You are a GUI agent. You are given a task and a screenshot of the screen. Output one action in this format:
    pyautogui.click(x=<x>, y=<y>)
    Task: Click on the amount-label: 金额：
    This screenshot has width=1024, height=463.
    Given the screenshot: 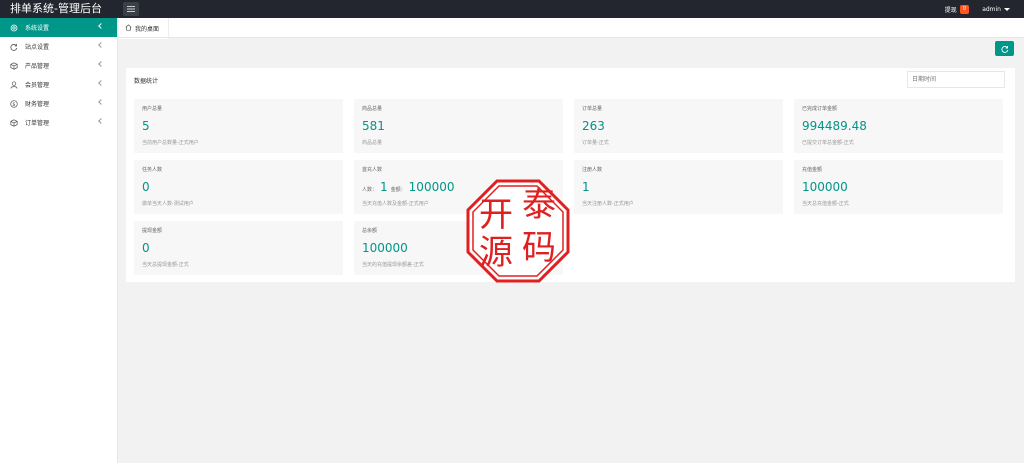 What is the action you would take?
    pyautogui.click(x=398, y=190)
    